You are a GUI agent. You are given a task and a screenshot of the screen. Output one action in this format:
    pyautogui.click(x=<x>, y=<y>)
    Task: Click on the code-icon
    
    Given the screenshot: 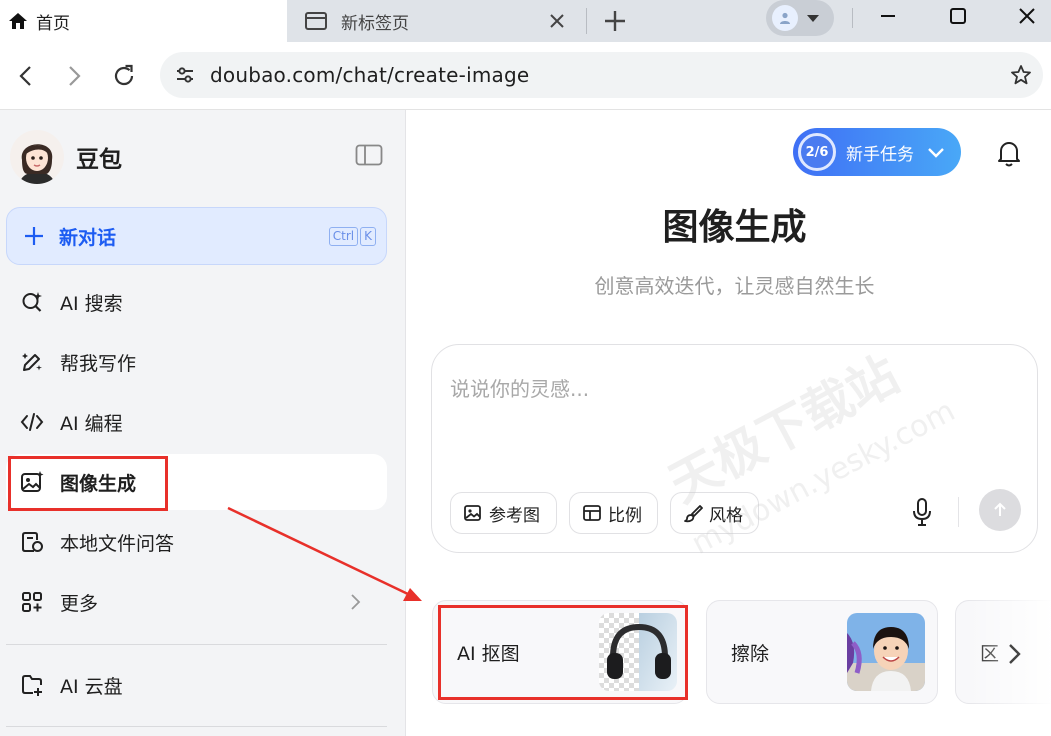 What is the action you would take?
    pyautogui.click(x=32, y=422)
    